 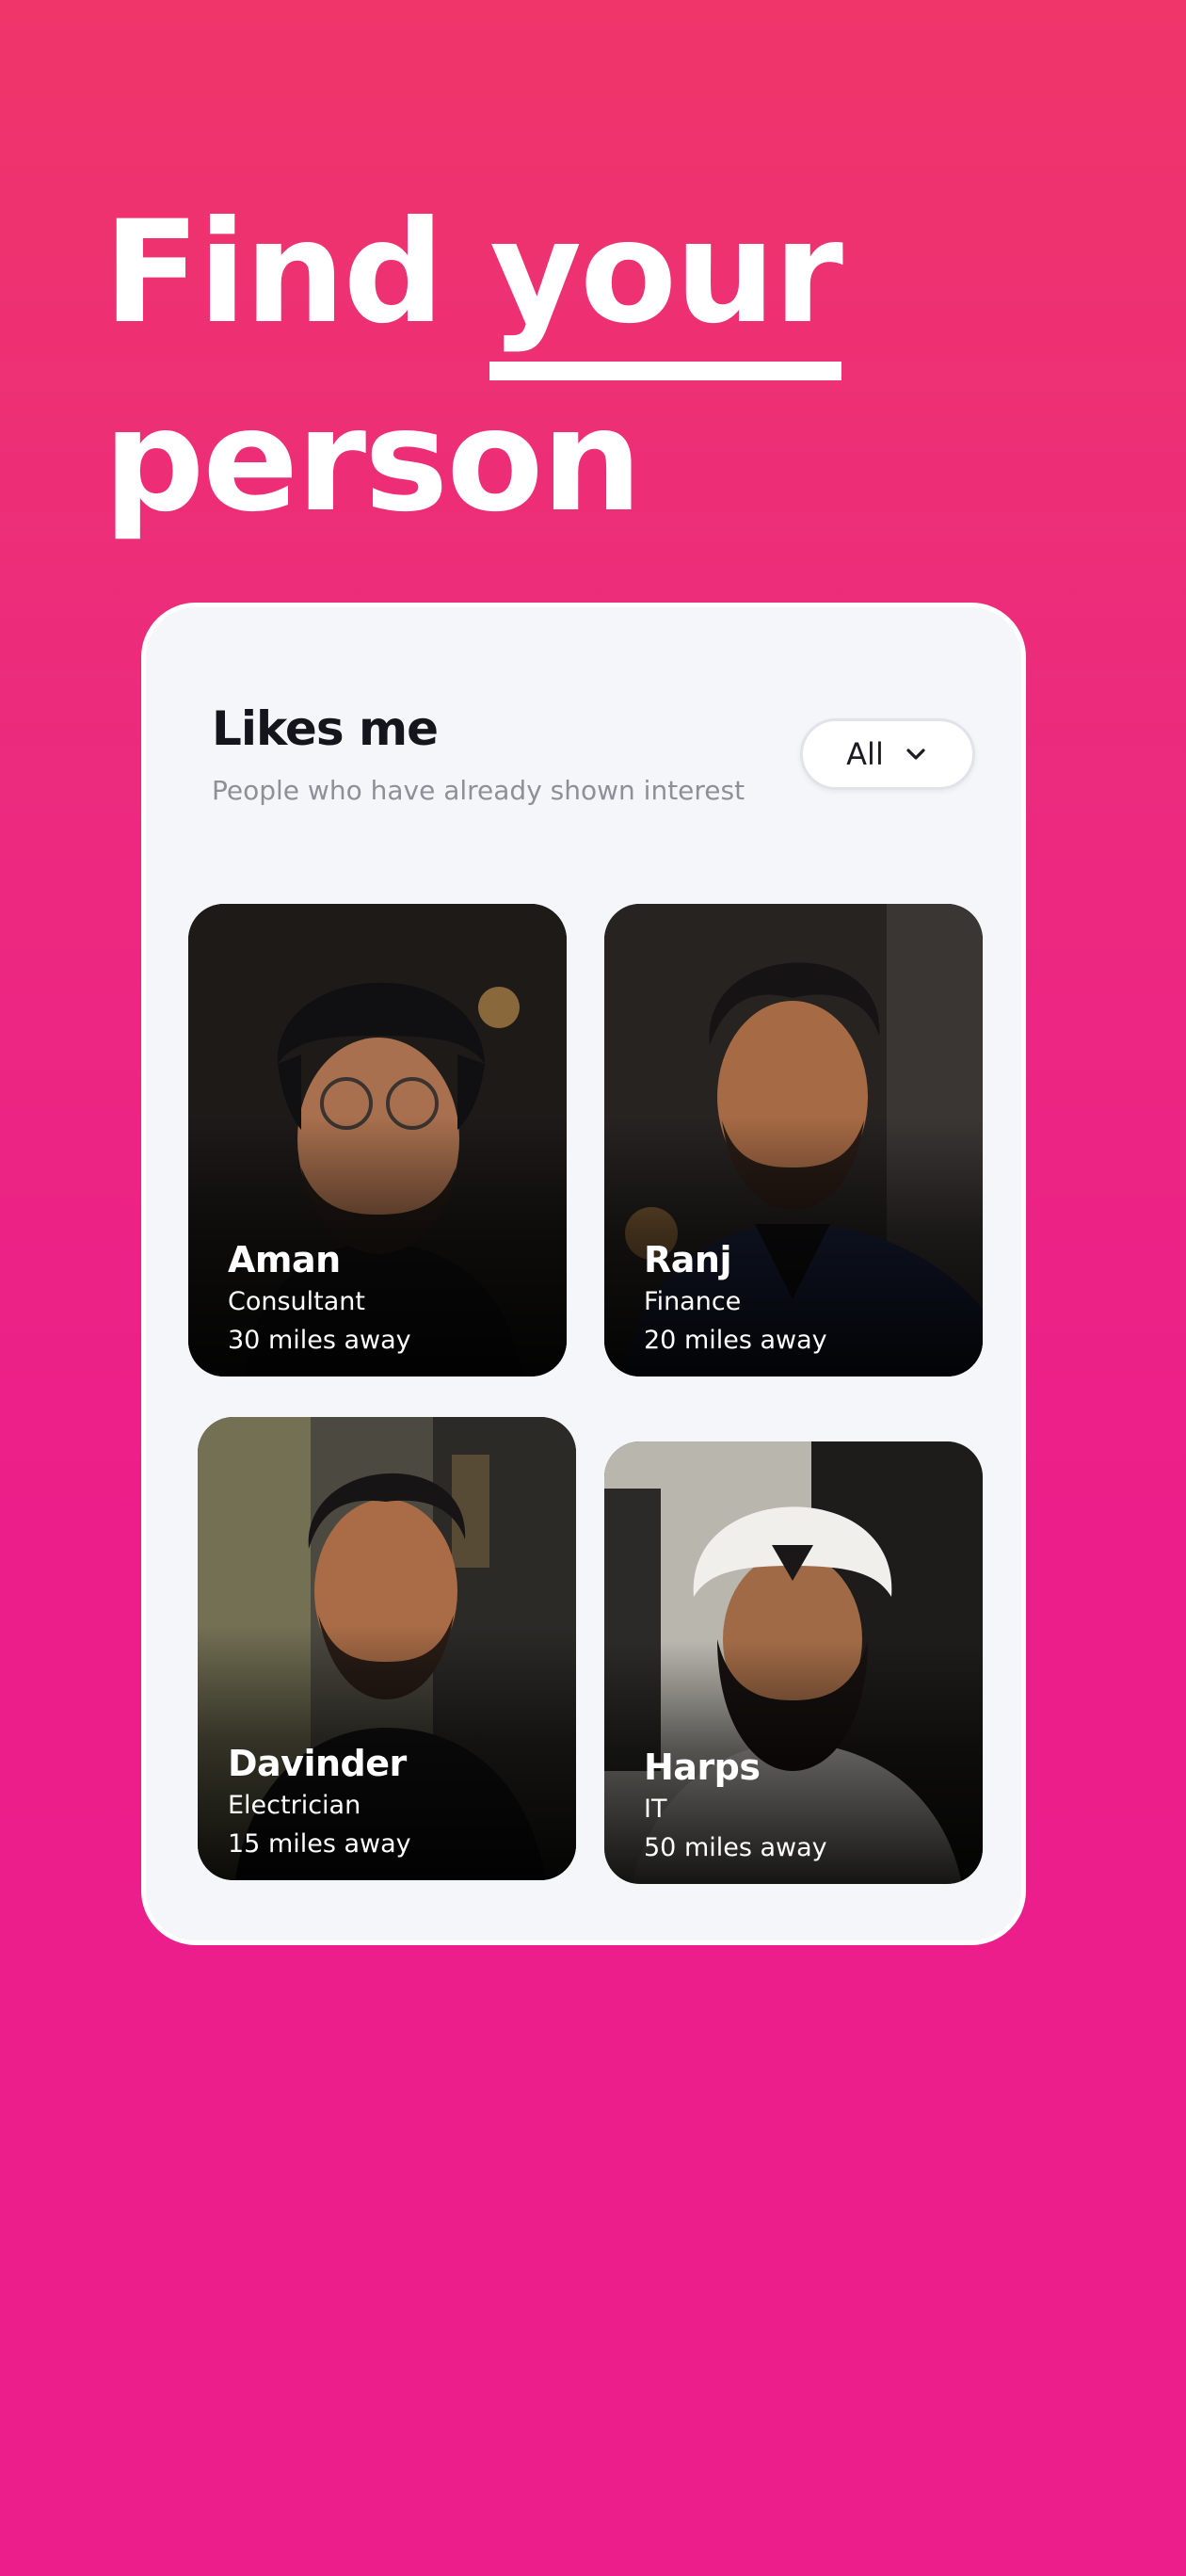 I want to click on headline-word-person: person, so click(x=373, y=461).